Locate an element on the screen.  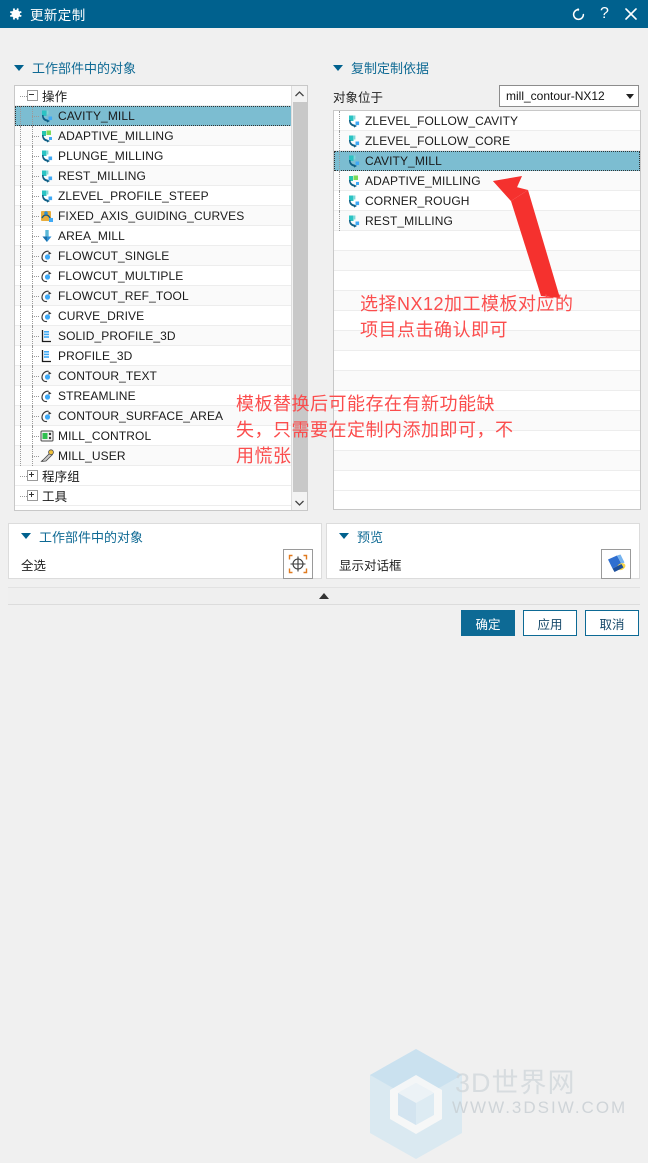
section-header-work-part-objects: 工作部件中的对象 is located at coordinates (75, 67).